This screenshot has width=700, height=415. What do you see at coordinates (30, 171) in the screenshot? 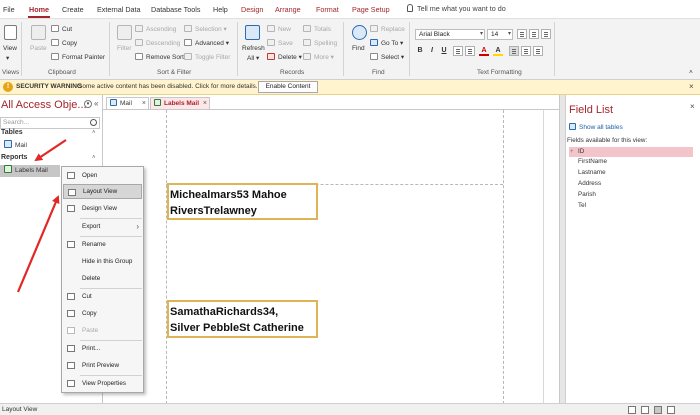
I see `nav-item-labels-mail-report: Labels Mail` at bounding box center [30, 171].